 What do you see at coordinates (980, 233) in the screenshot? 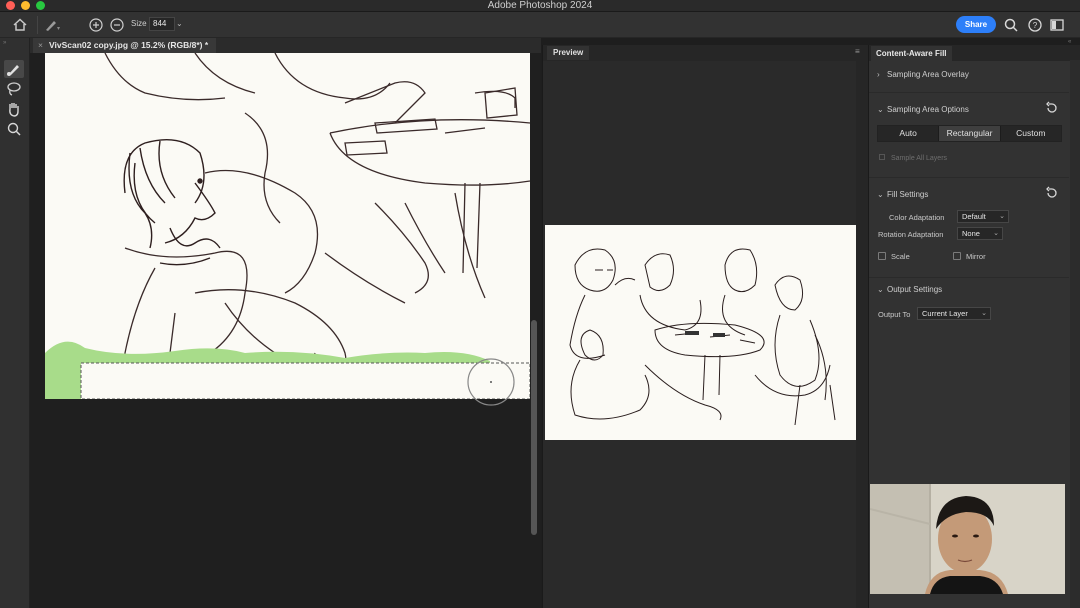
I see `rotation-adaptation-dropdown: None ⌄` at bounding box center [980, 233].